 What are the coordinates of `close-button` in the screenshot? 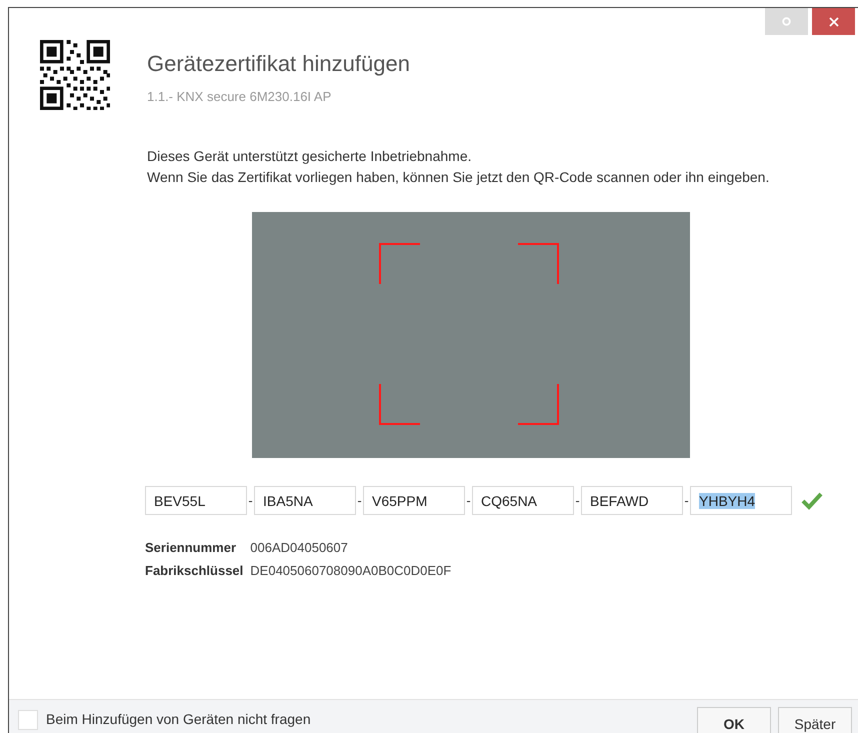 It's located at (833, 21).